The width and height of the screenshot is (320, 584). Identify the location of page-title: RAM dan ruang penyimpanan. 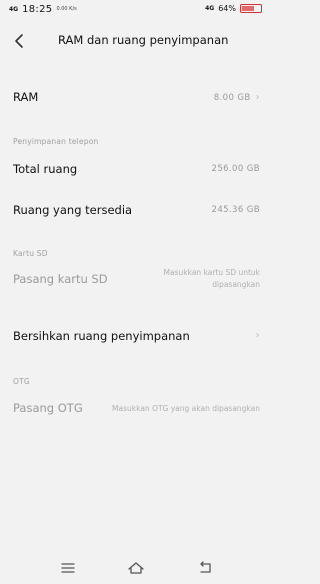
(143, 40).